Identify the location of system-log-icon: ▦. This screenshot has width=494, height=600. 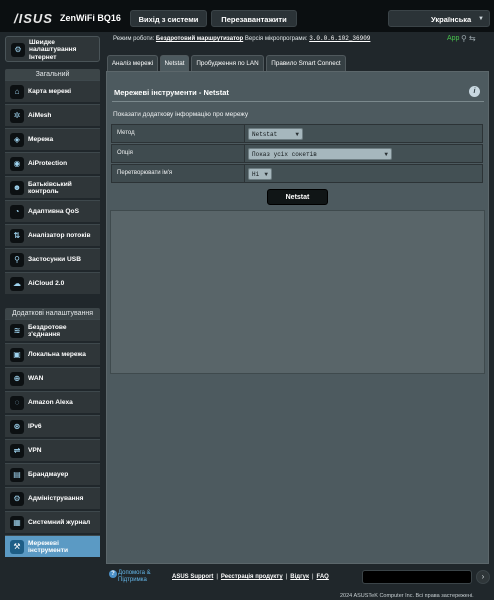
(17, 523).